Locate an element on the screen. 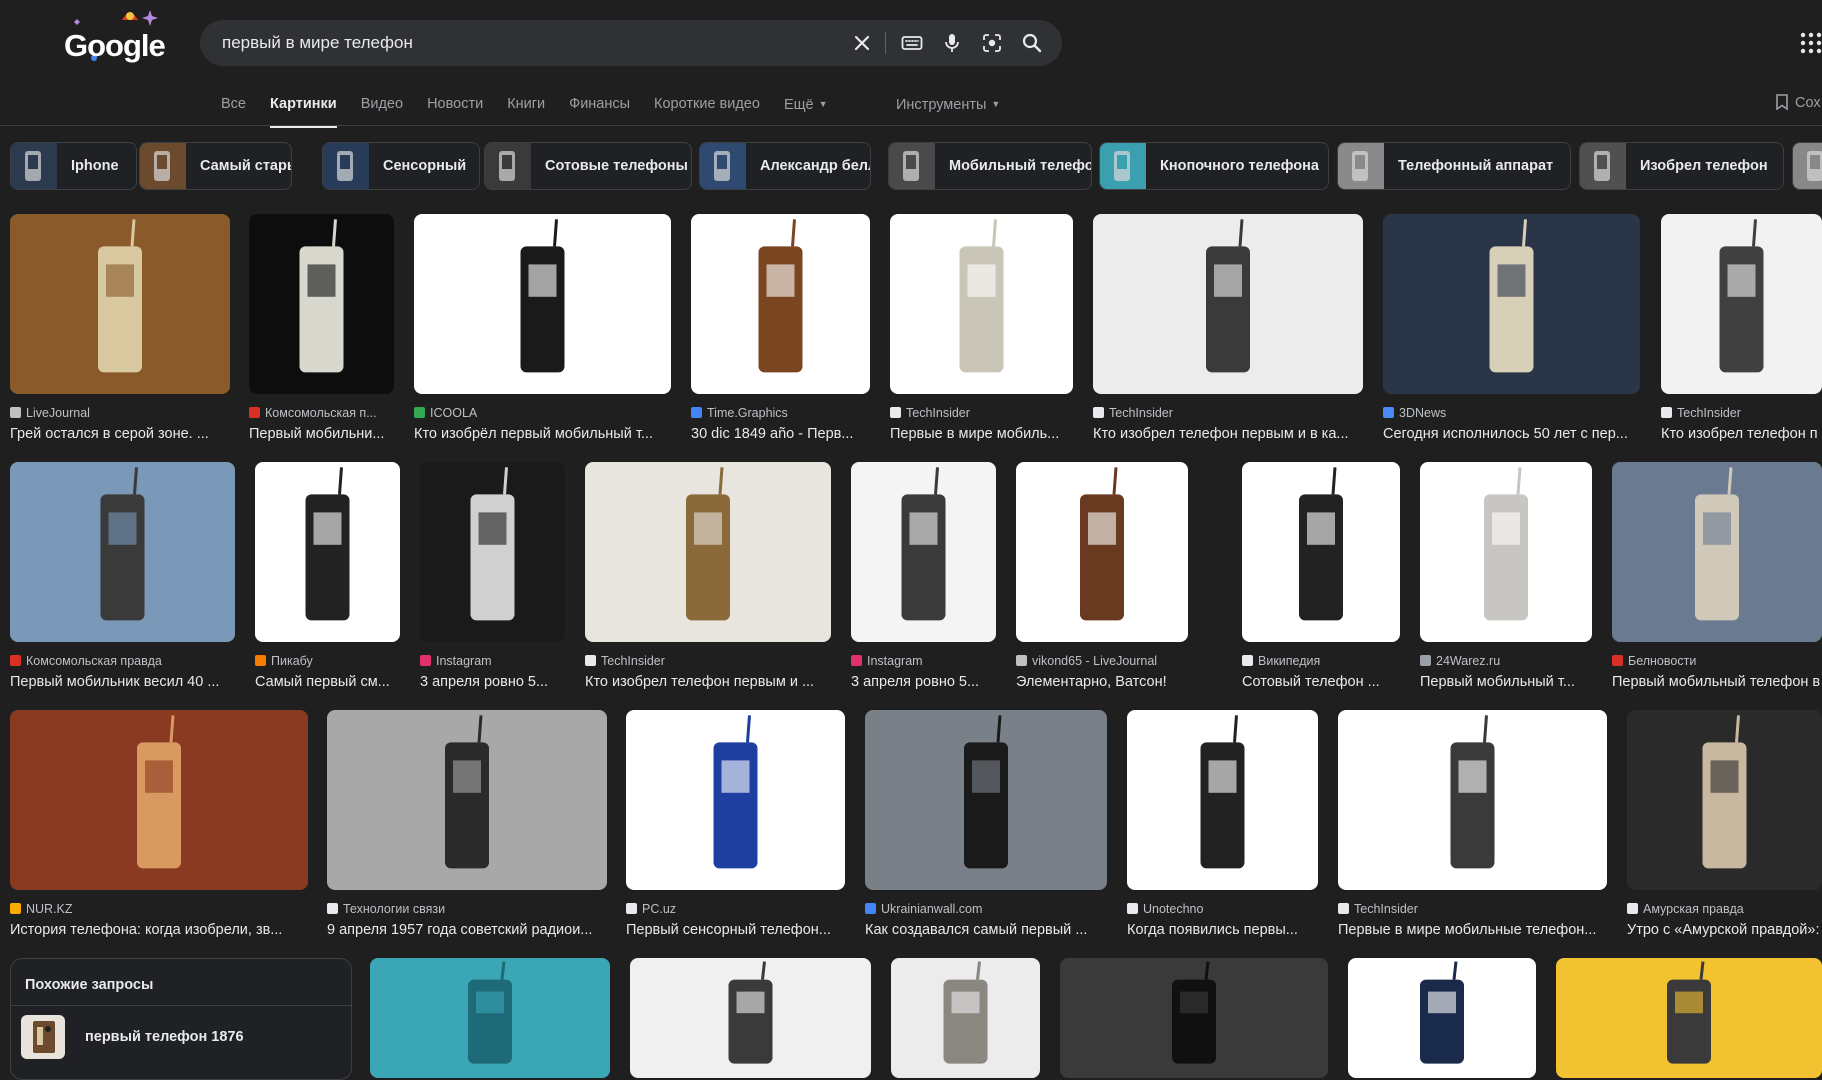  result-source: vikond65 - LiveJournal is located at coordinates (1102, 661).